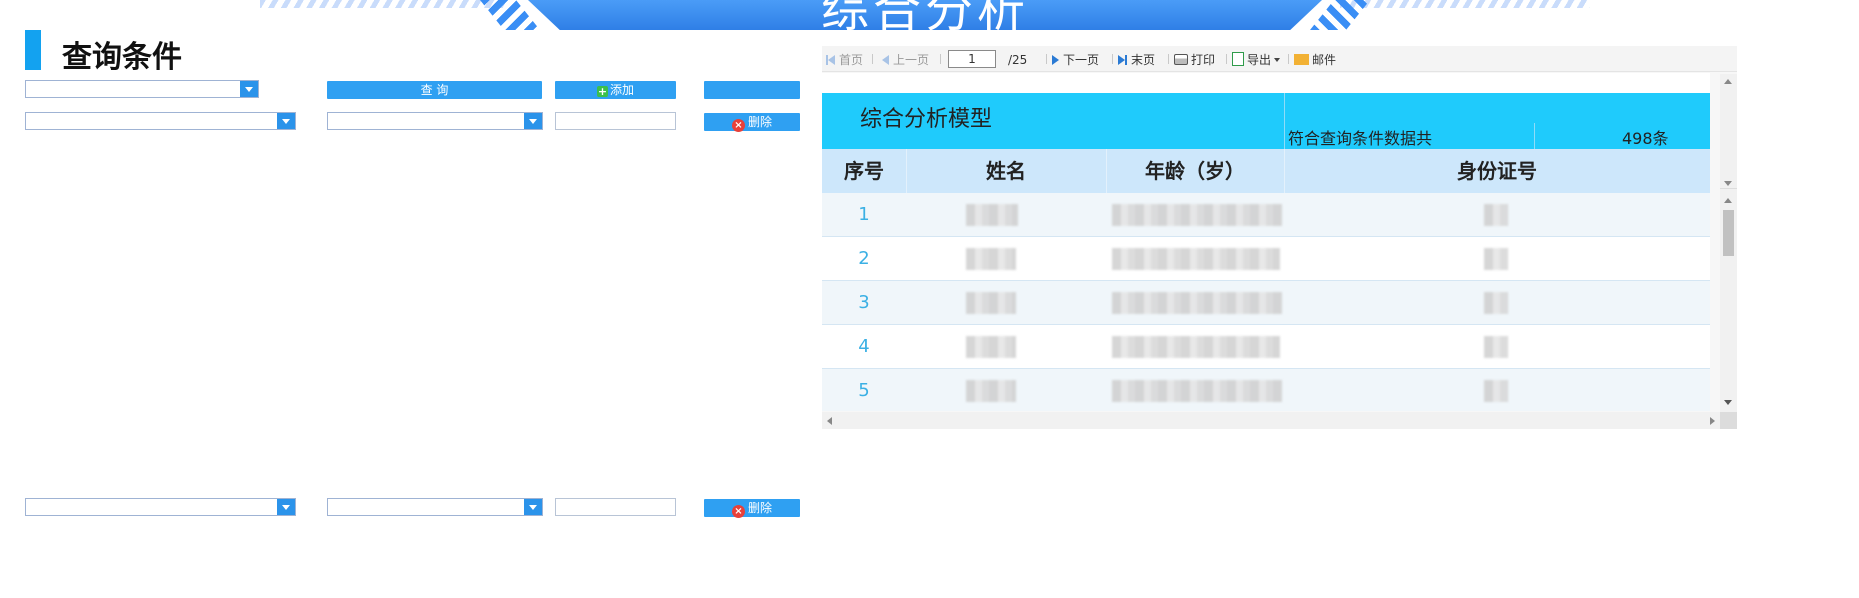 Image resolution: width=1859 pixels, height=598 pixels. I want to click on last-page-button: 末页, so click(1136, 60).